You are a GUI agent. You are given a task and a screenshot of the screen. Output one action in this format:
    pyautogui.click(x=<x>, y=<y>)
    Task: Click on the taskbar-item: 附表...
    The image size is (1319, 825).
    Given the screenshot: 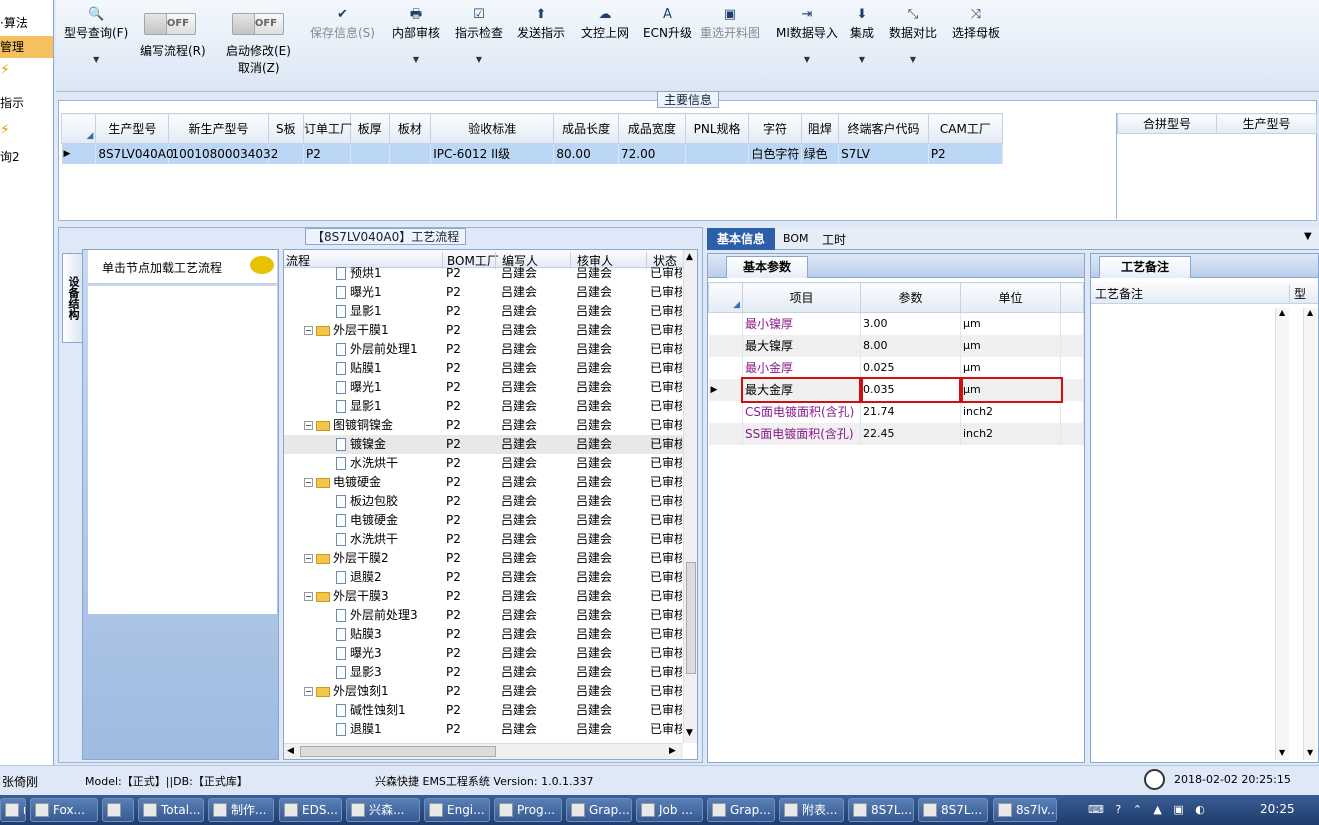 What is the action you would take?
    pyautogui.click(x=811, y=810)
    